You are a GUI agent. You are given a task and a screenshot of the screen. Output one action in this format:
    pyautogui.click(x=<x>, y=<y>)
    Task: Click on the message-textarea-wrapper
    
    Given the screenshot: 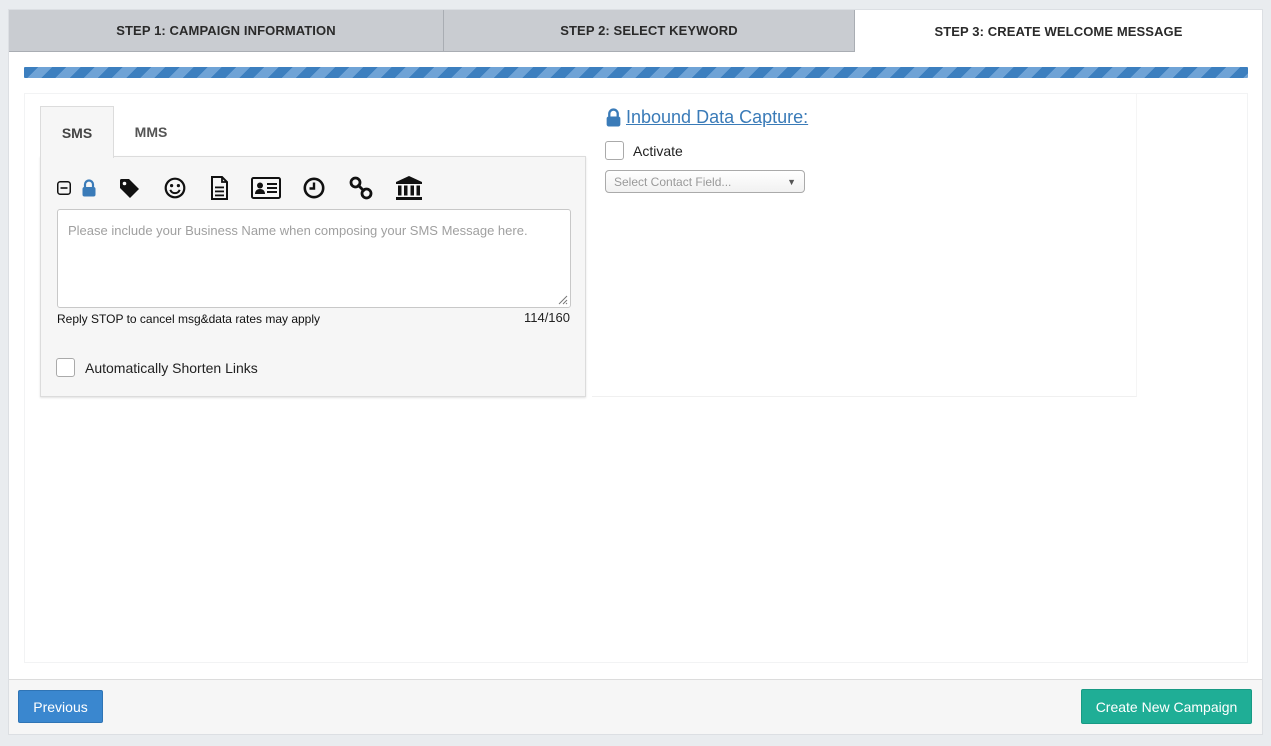 What is the action you would take?
    pyautogui.click(x=314, y=258)
    